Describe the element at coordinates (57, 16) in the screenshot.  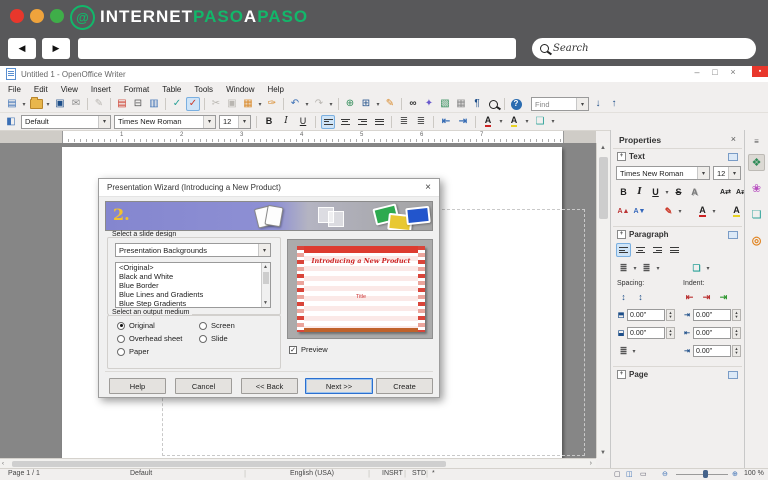
I see `traffic-light-green-icon` at that location.